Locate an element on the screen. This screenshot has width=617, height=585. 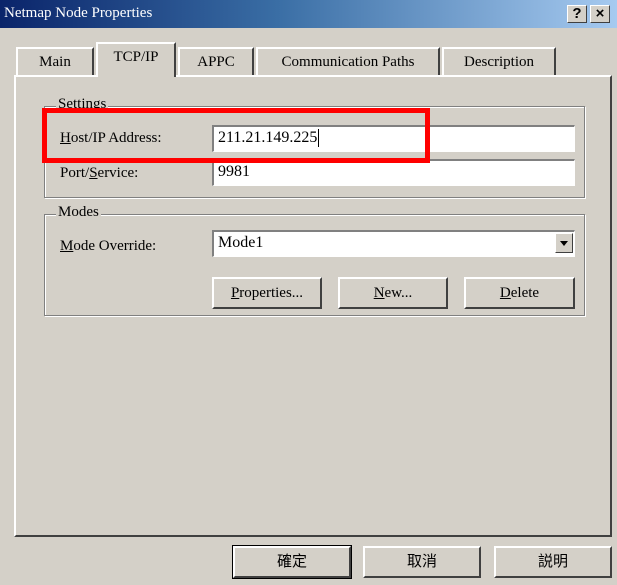
port-service-input: 9981 is located at coordinates (393, 172).